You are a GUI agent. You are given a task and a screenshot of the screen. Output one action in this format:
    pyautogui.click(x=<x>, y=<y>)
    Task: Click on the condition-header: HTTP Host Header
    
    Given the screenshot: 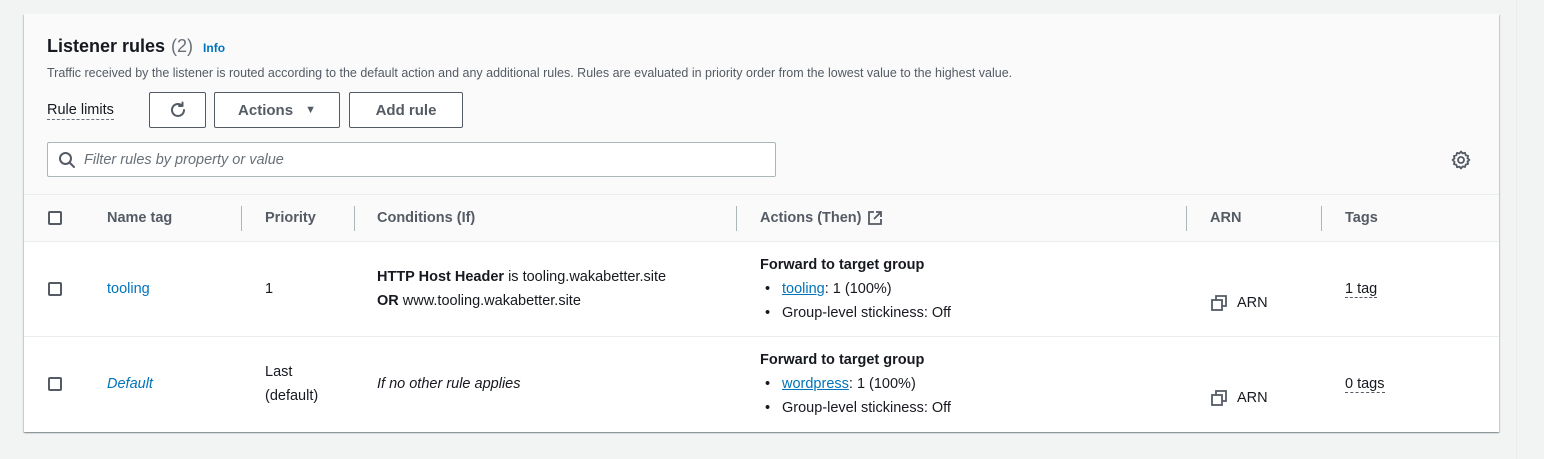 What is the action you would take?
    pyautogui.click(x=441, y=277)
    